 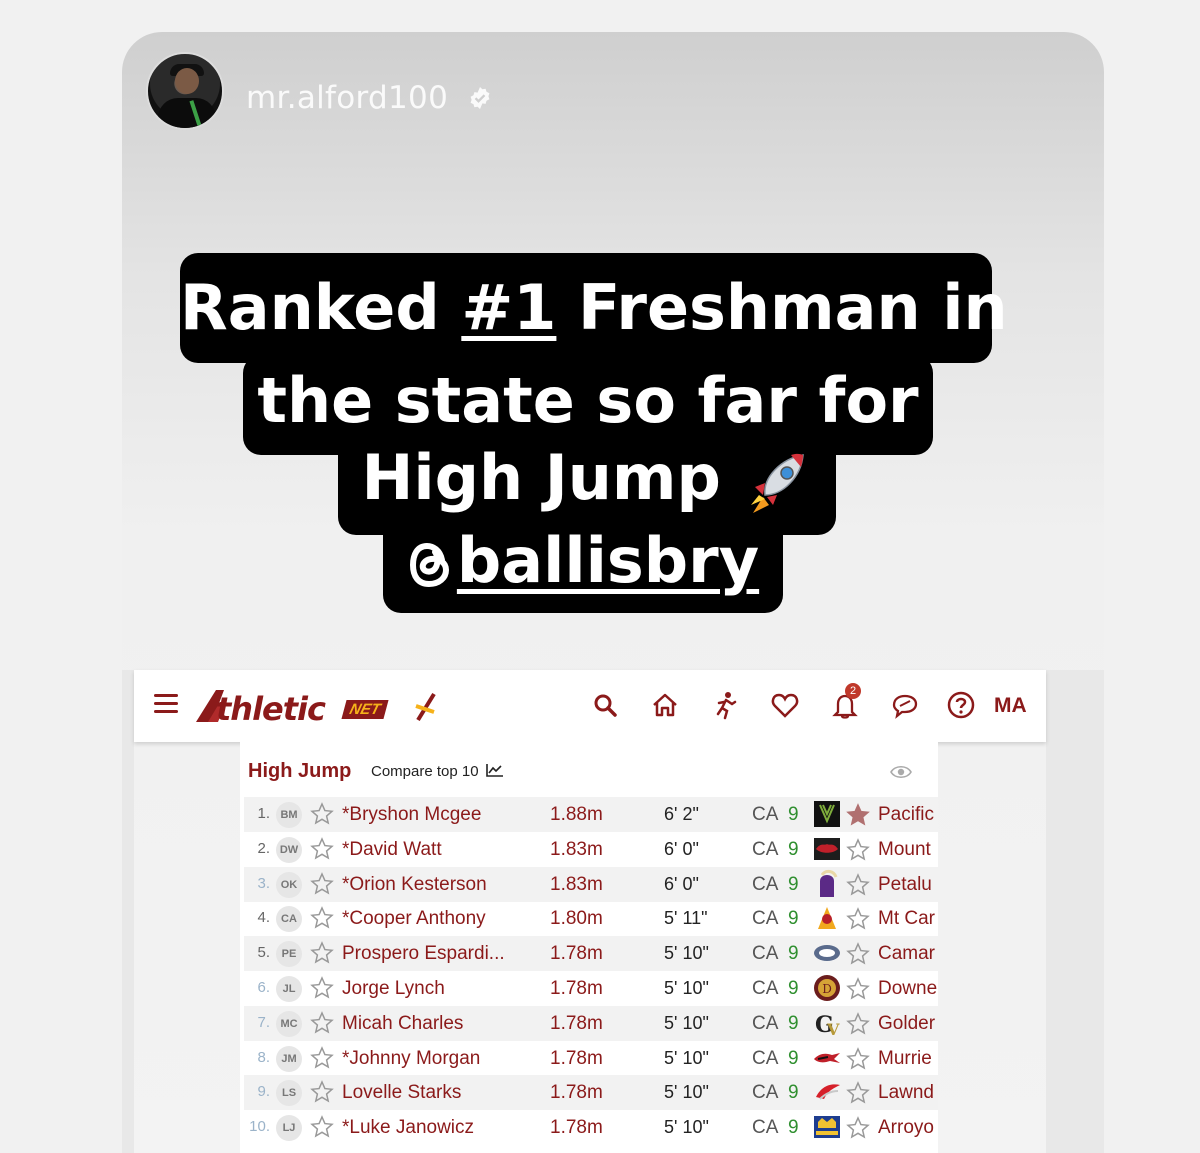 What do you see at coordinates (785, 705) in the screenshot?
I see `heart-icon` at bounding box center [785, 705].